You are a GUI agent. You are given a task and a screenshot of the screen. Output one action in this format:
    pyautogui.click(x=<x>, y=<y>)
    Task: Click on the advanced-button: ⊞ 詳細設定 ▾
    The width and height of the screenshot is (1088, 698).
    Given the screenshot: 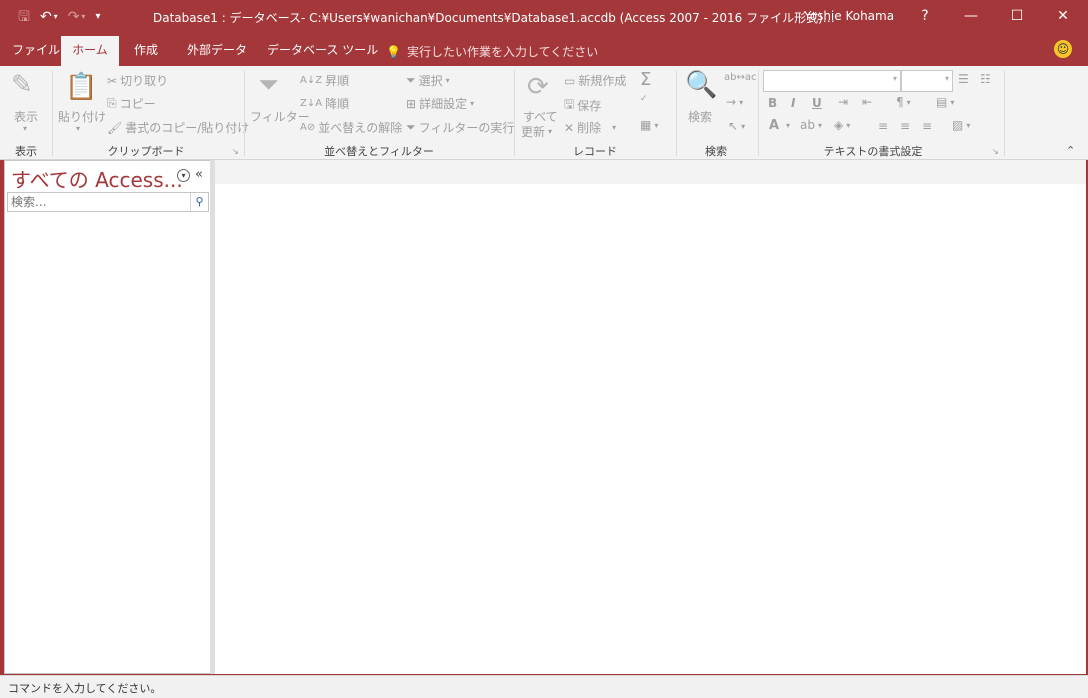 What is the action you would take?
    pyautogui.click(x=440, y=103)
    